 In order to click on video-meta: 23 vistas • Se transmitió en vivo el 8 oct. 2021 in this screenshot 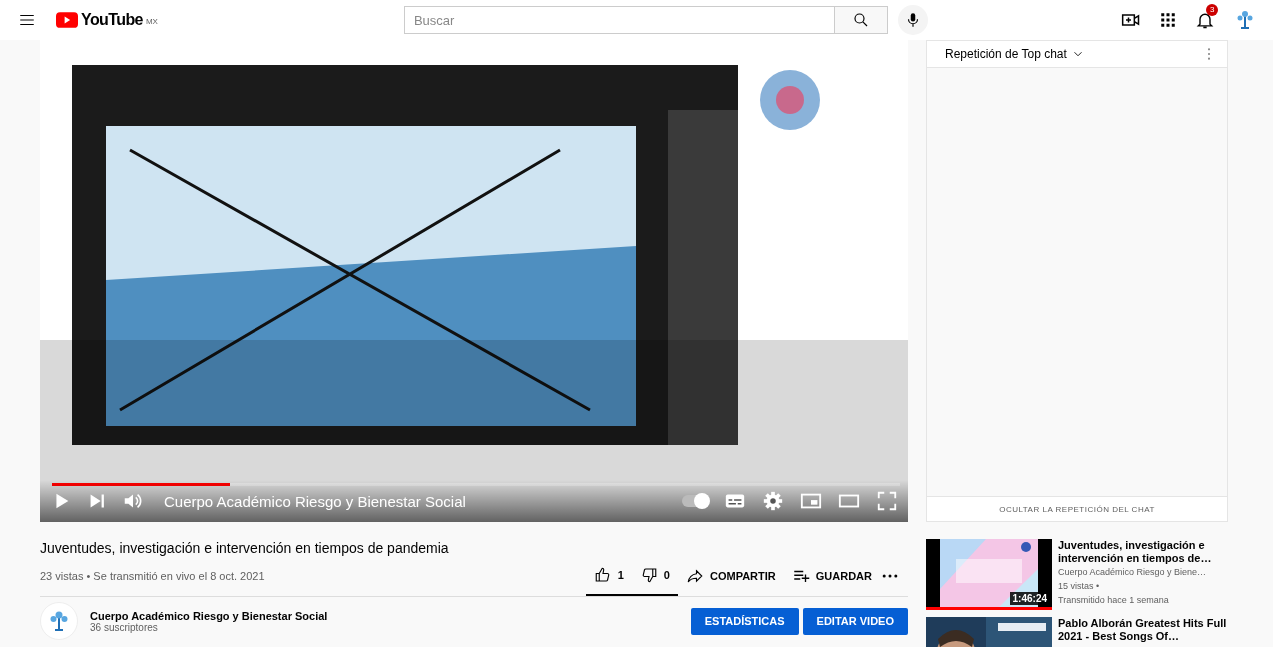, I will do `click(152, 576)`.